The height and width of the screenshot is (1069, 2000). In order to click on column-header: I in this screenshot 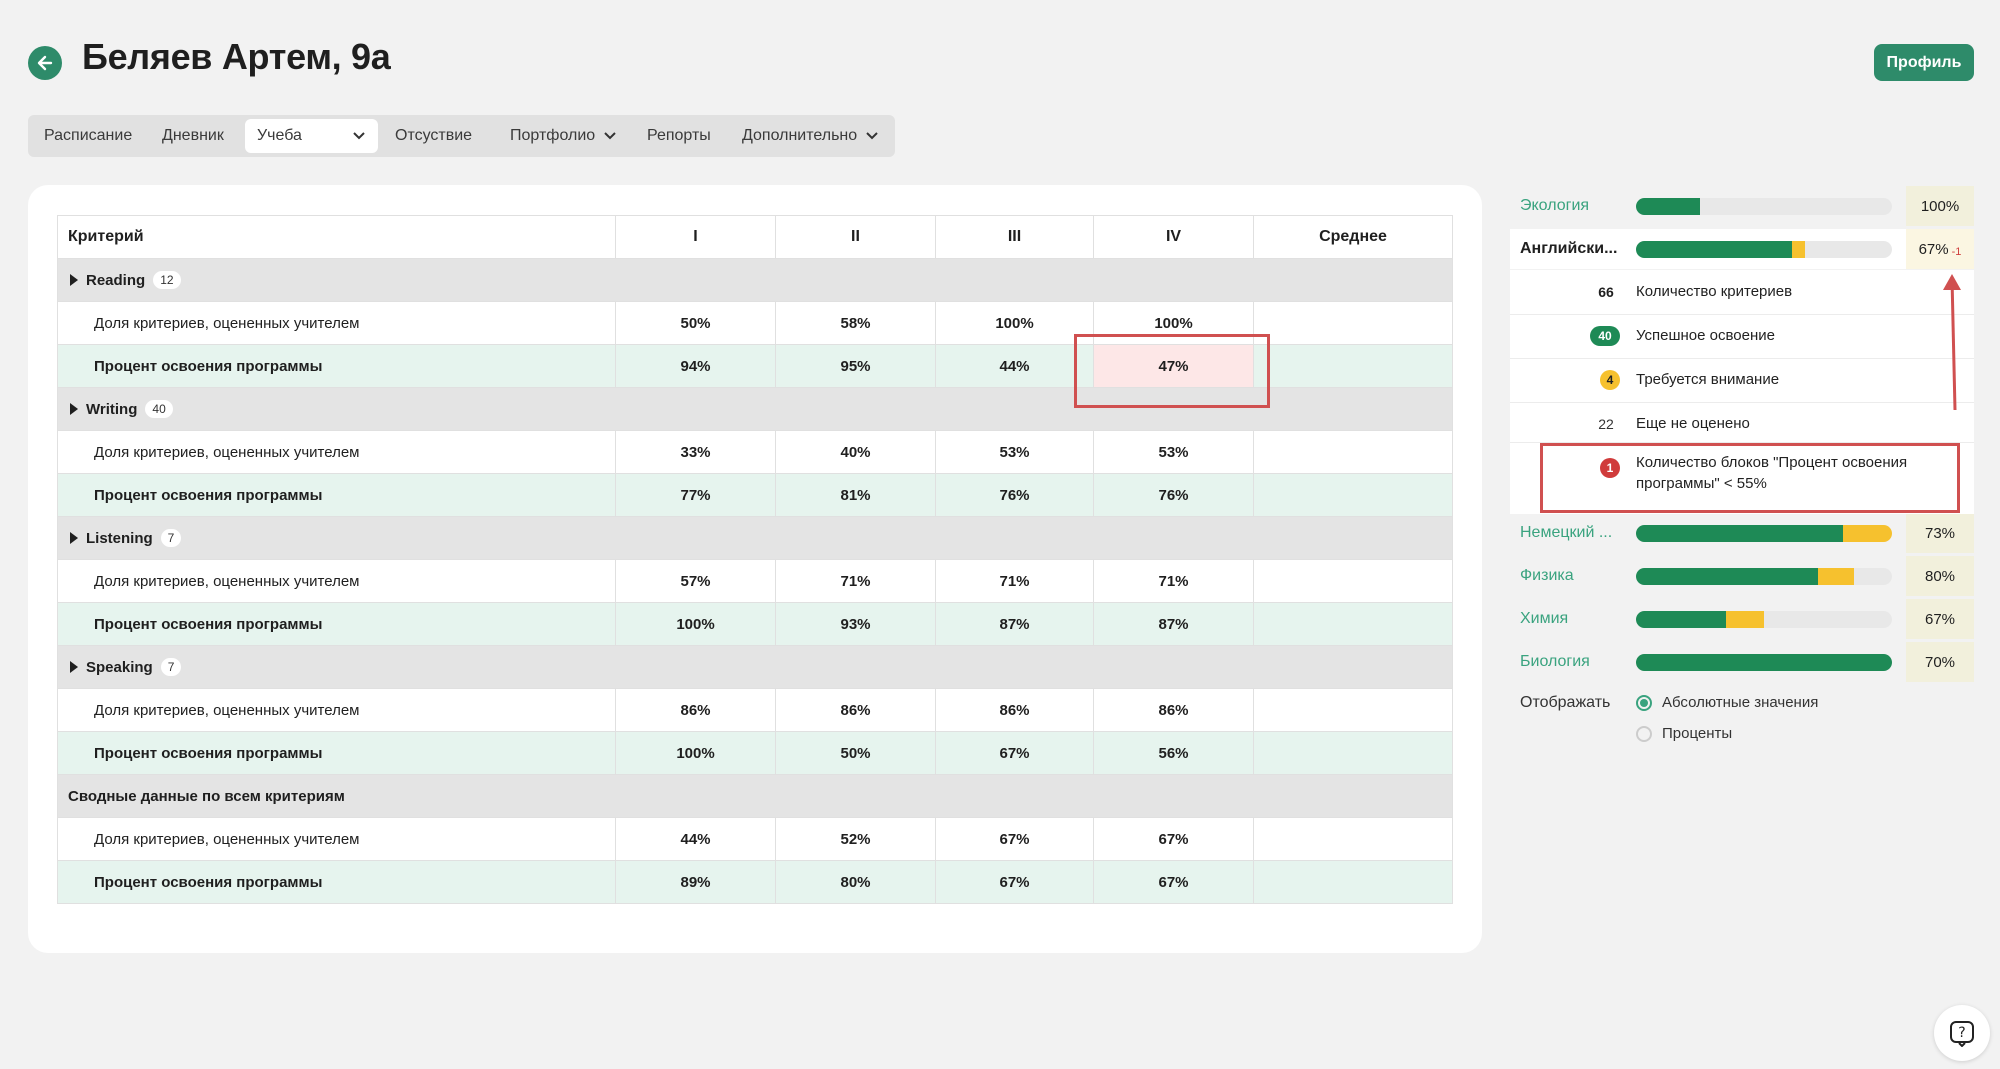, I will do `click(695, 237)`.